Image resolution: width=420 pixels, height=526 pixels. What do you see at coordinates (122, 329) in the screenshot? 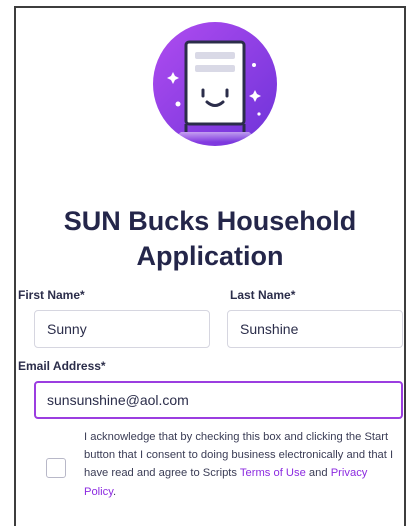
I see `first-name-field` at bounding box center [122, 329].